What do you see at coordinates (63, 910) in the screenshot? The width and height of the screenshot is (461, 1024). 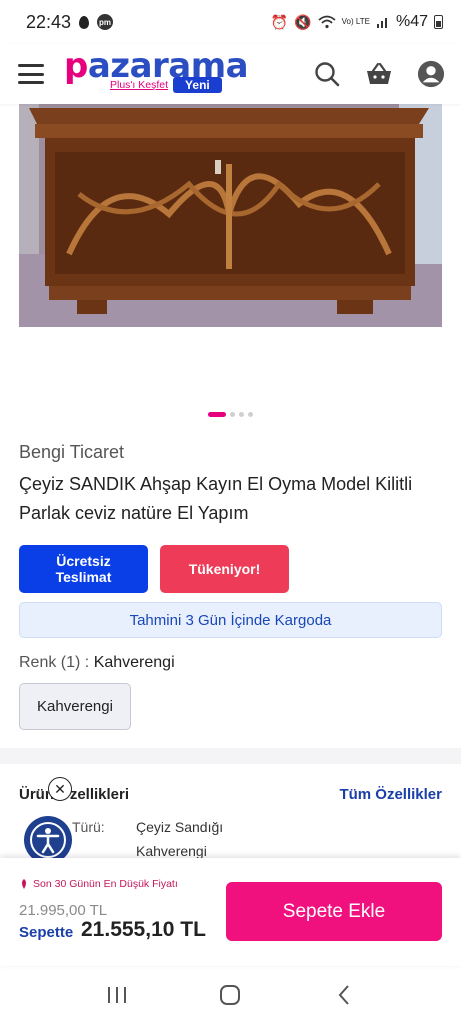 I see `old-price: 21.995,00 TL` at bounding box center [63, 910].